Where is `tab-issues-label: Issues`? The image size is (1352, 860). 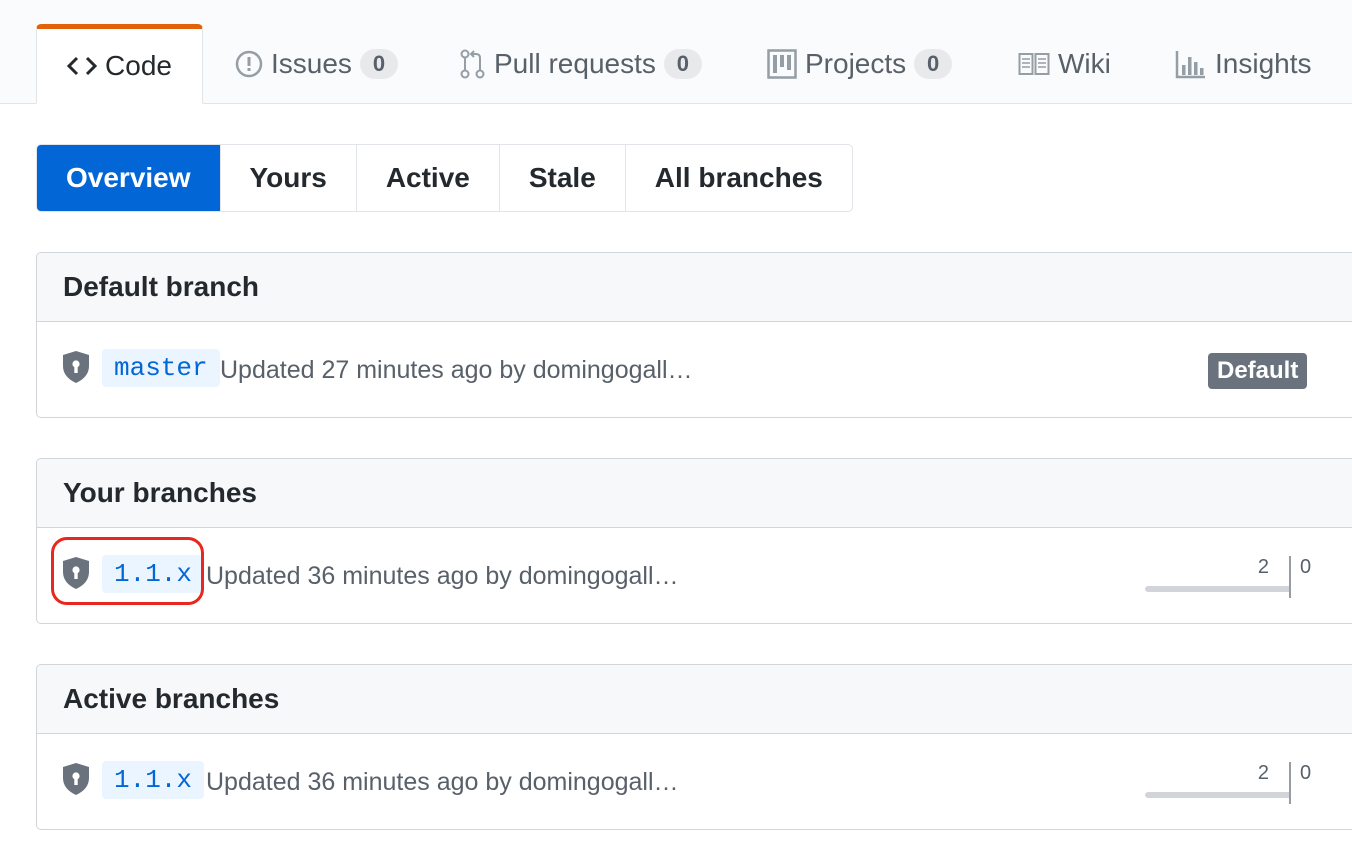 tab-issues-label: Issues is located at coordinates (311, 63).